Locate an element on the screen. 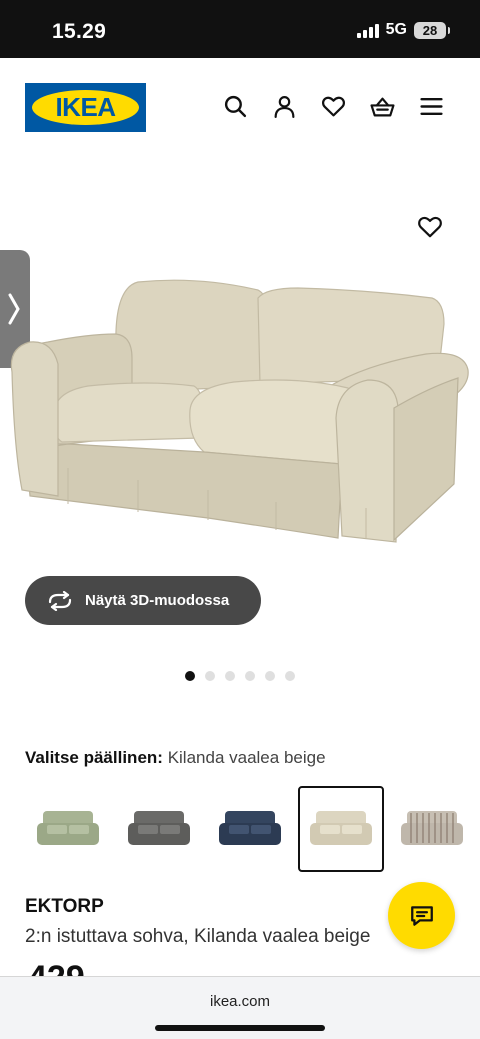 This screenshot has width=480, height=1039. view-3d-button: Näytä 3D-muodossa is located at coordinates (143, 600).